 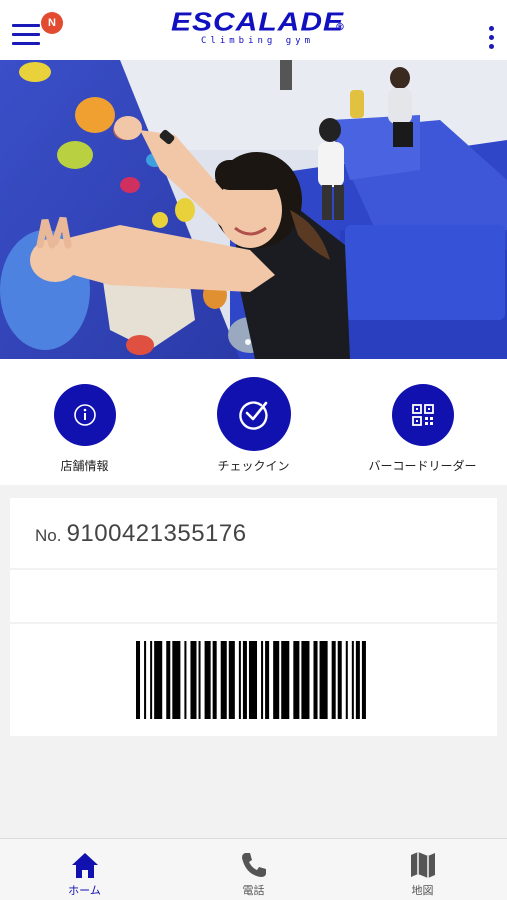 I want to click on barcode-reader-button: バーコードリーダー, so click(x=422, y=422).